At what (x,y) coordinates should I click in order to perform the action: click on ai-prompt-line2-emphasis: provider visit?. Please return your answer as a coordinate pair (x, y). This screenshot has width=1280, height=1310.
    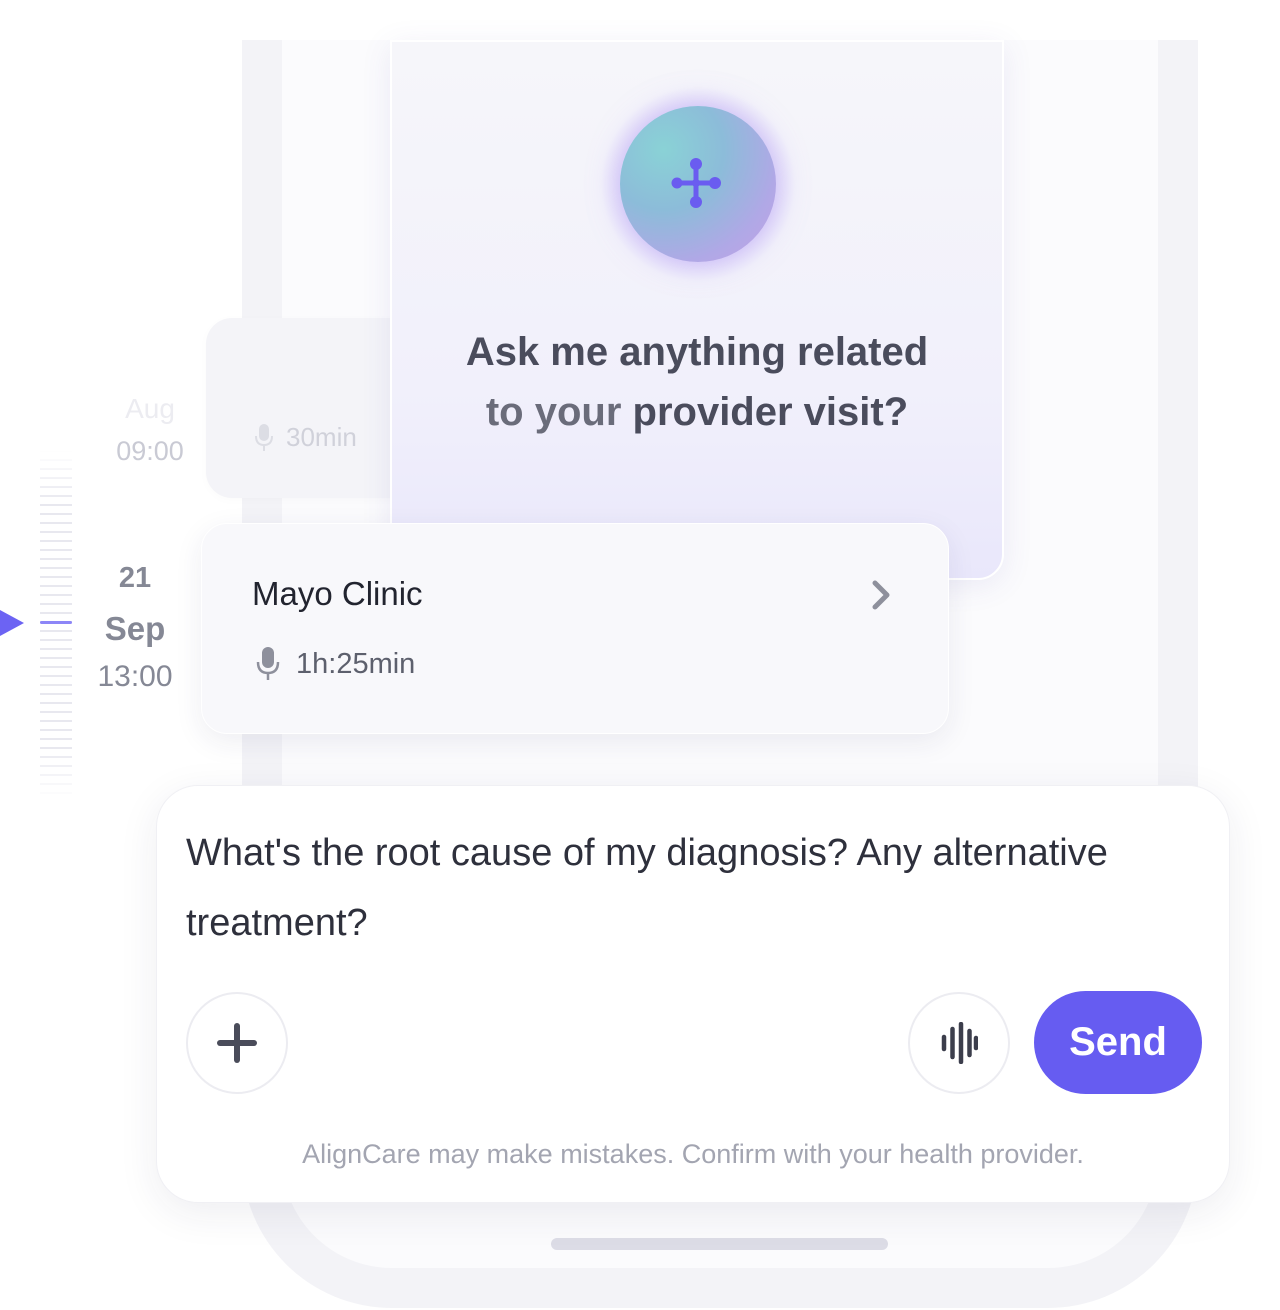
    Looking at the image, I should click on (770, 412).